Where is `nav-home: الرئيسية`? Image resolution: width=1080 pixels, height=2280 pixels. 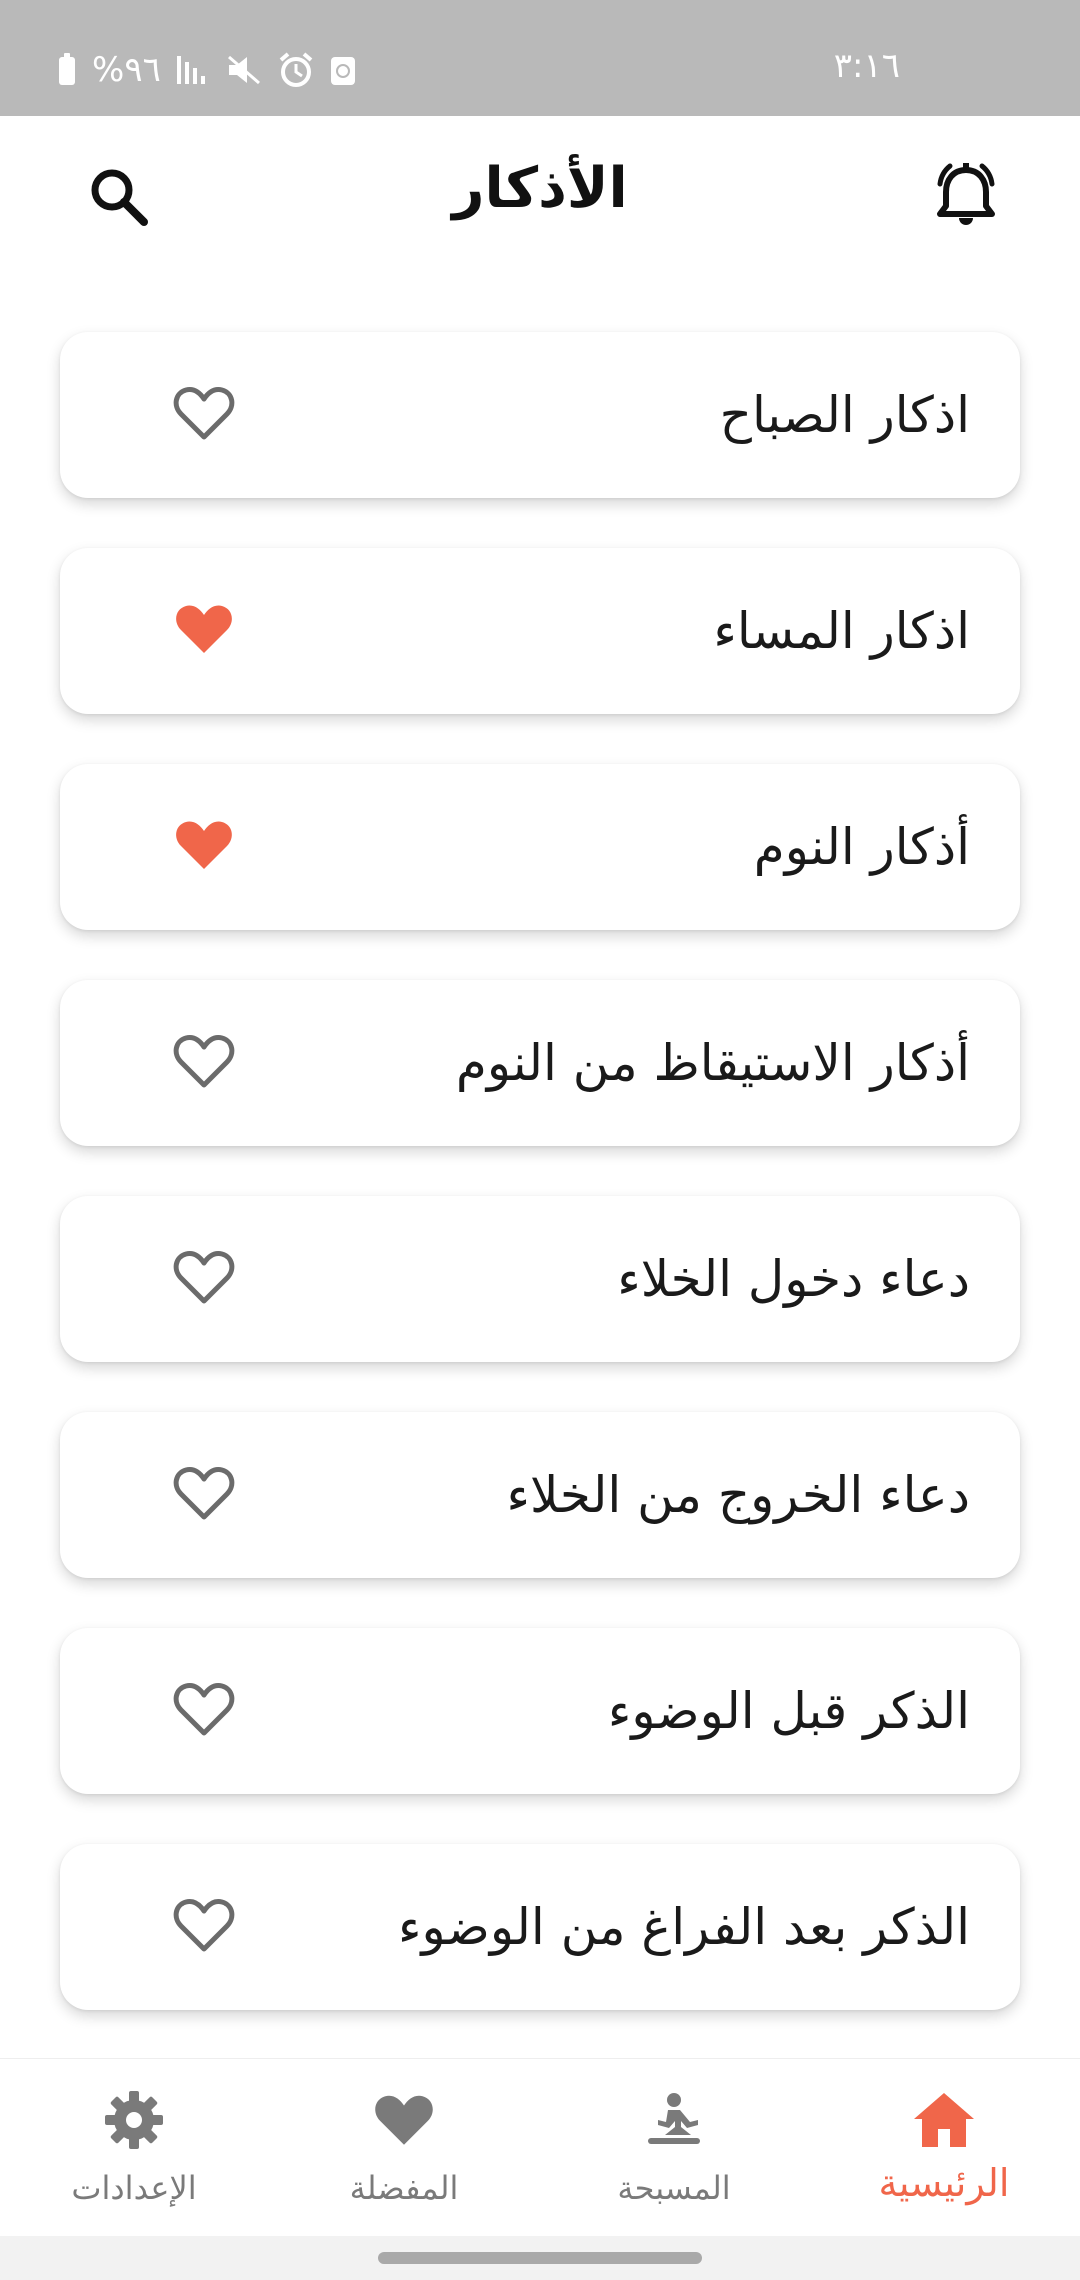
nav-home: الرئيسية is located at coordinates (944, 2155).